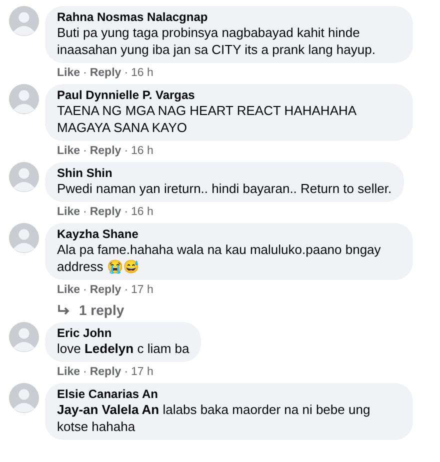 This screenshot has width=440, height=462. I want to click on comment-text: love Ledelyn c liam ba, so click(123, 348).